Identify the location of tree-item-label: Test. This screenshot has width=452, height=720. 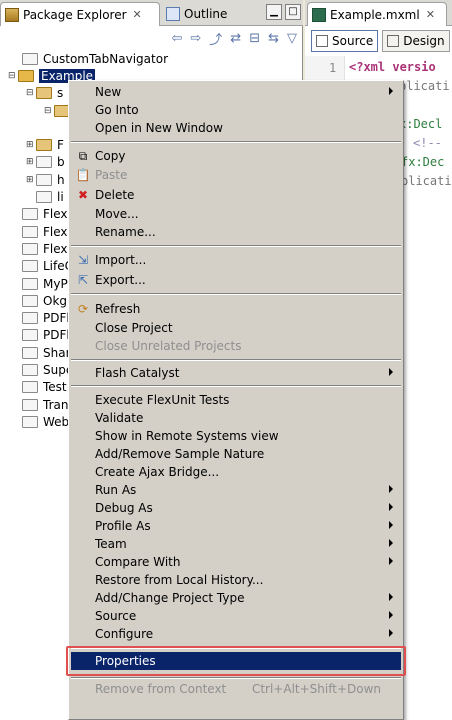
(55, 387).